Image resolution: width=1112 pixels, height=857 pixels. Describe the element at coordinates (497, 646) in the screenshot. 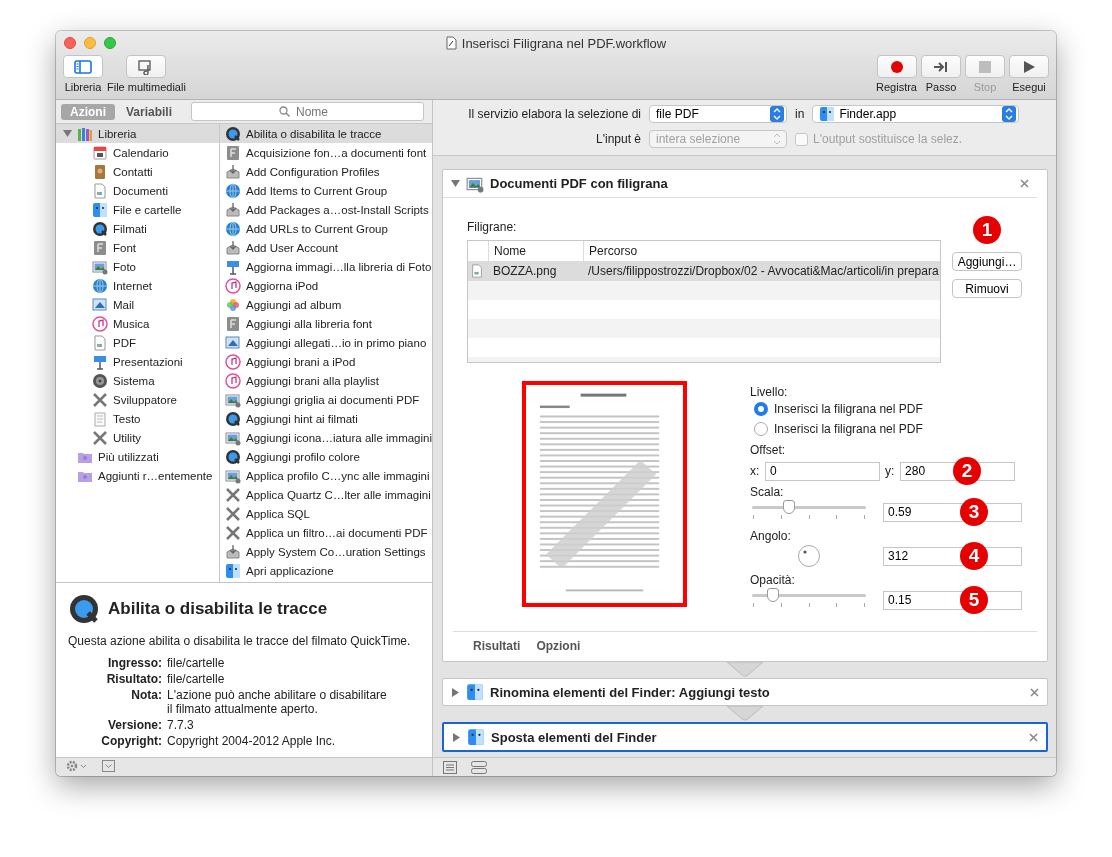

I see `tab: Risultati` at that location.